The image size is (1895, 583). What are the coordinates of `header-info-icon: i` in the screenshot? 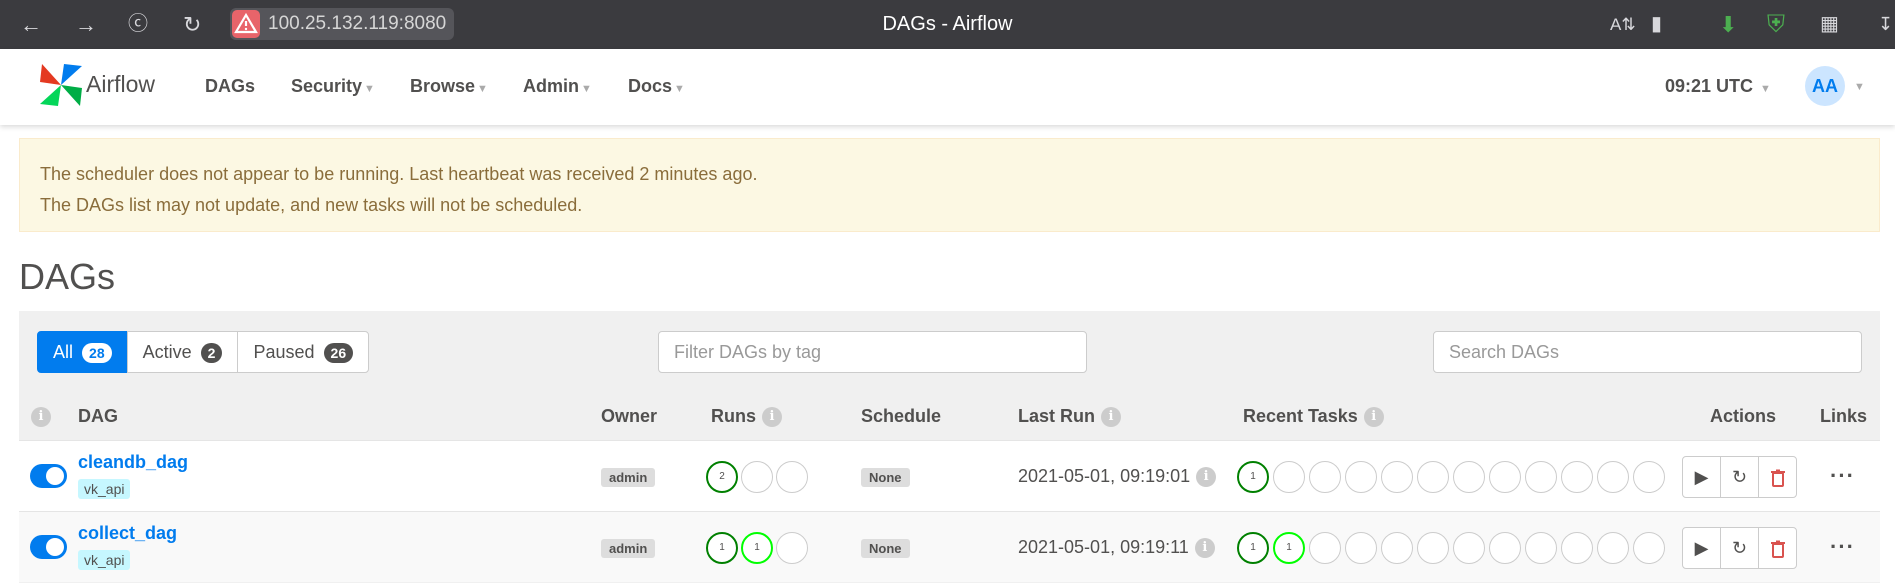 It's located at (41, 417).